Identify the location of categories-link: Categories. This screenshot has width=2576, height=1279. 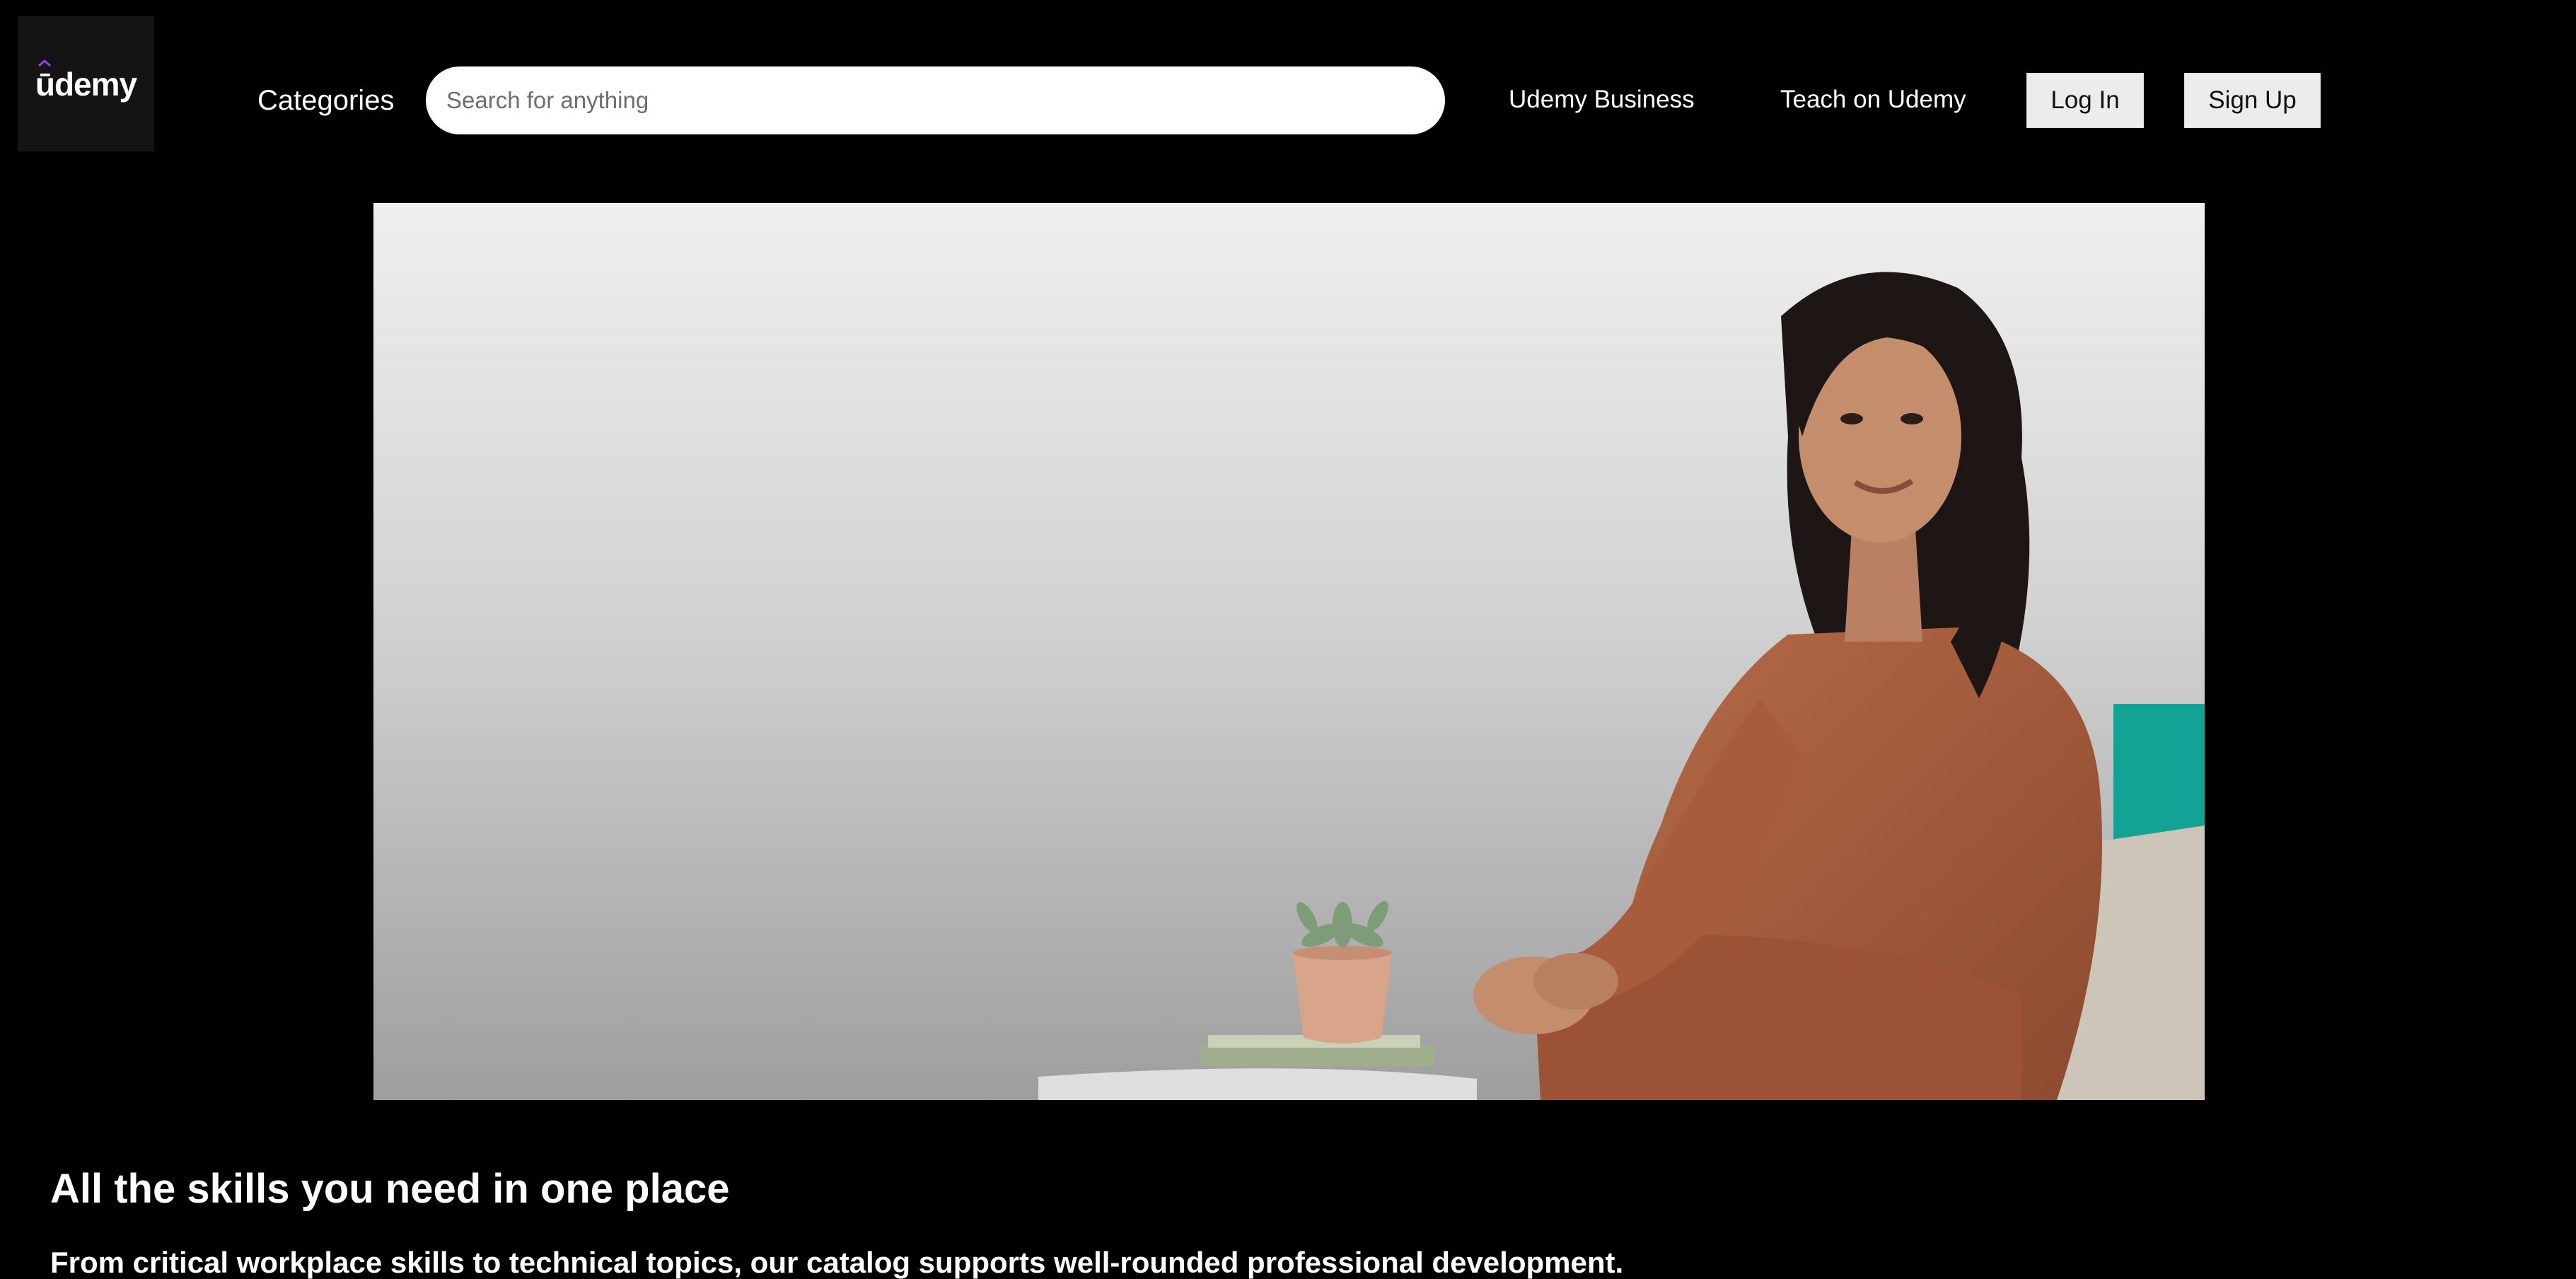
(325, 100).